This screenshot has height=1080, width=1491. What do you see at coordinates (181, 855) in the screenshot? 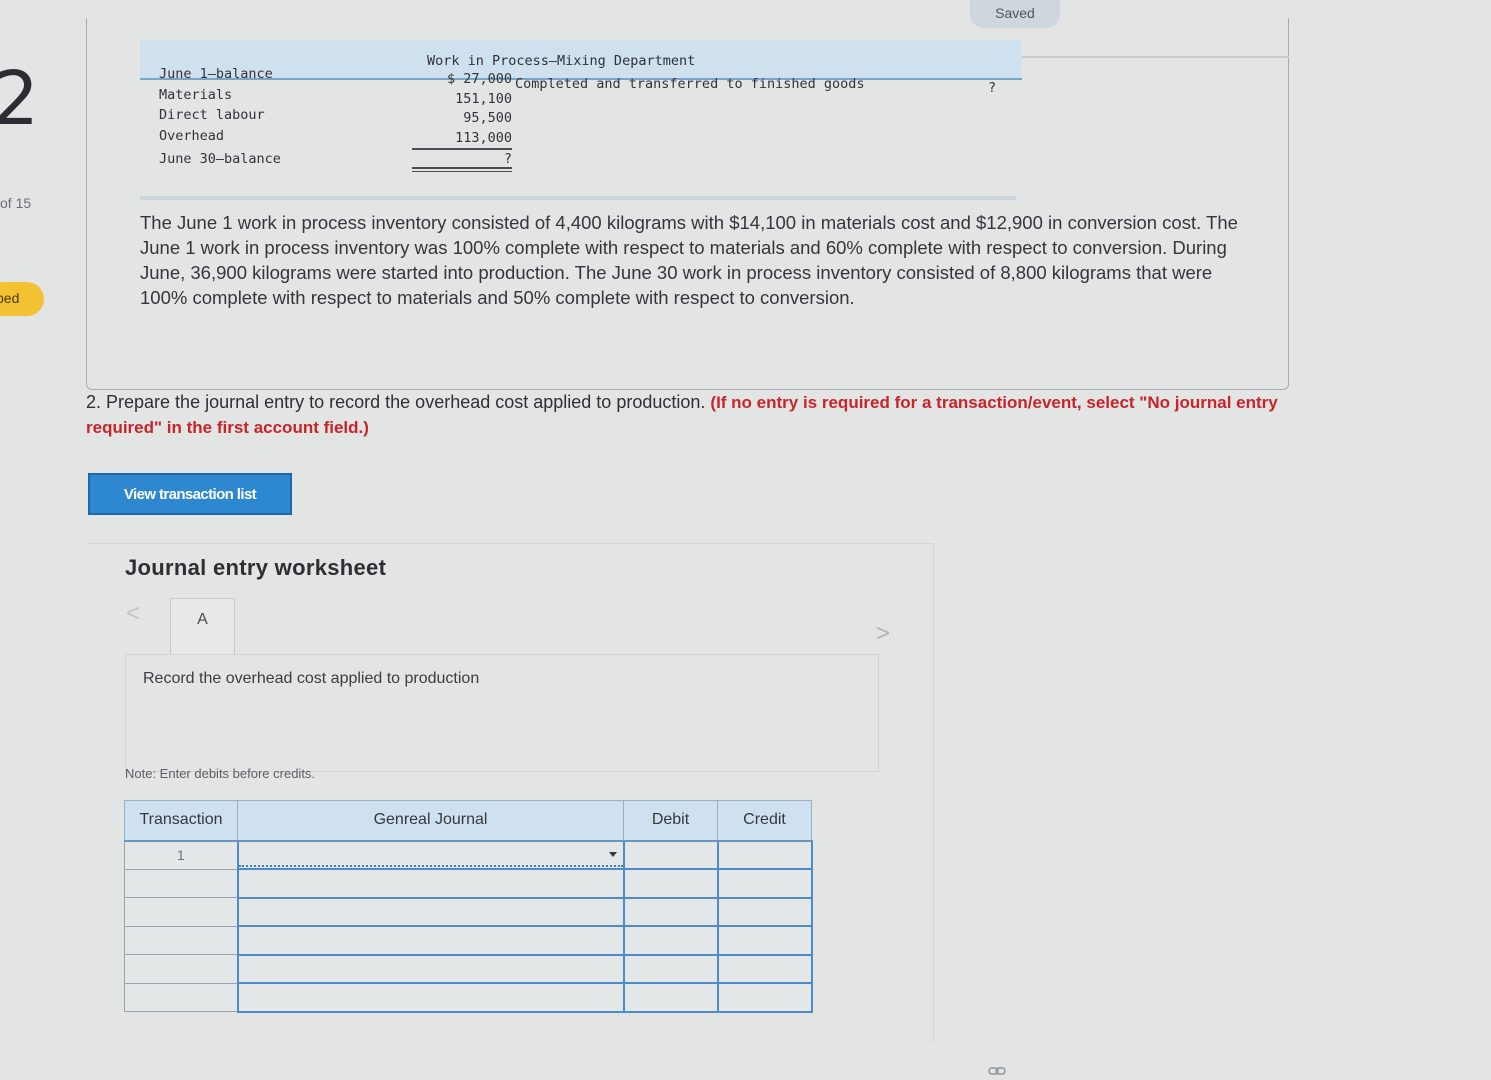
I see `transaction-number: 1` at bounding box center [181, 855].